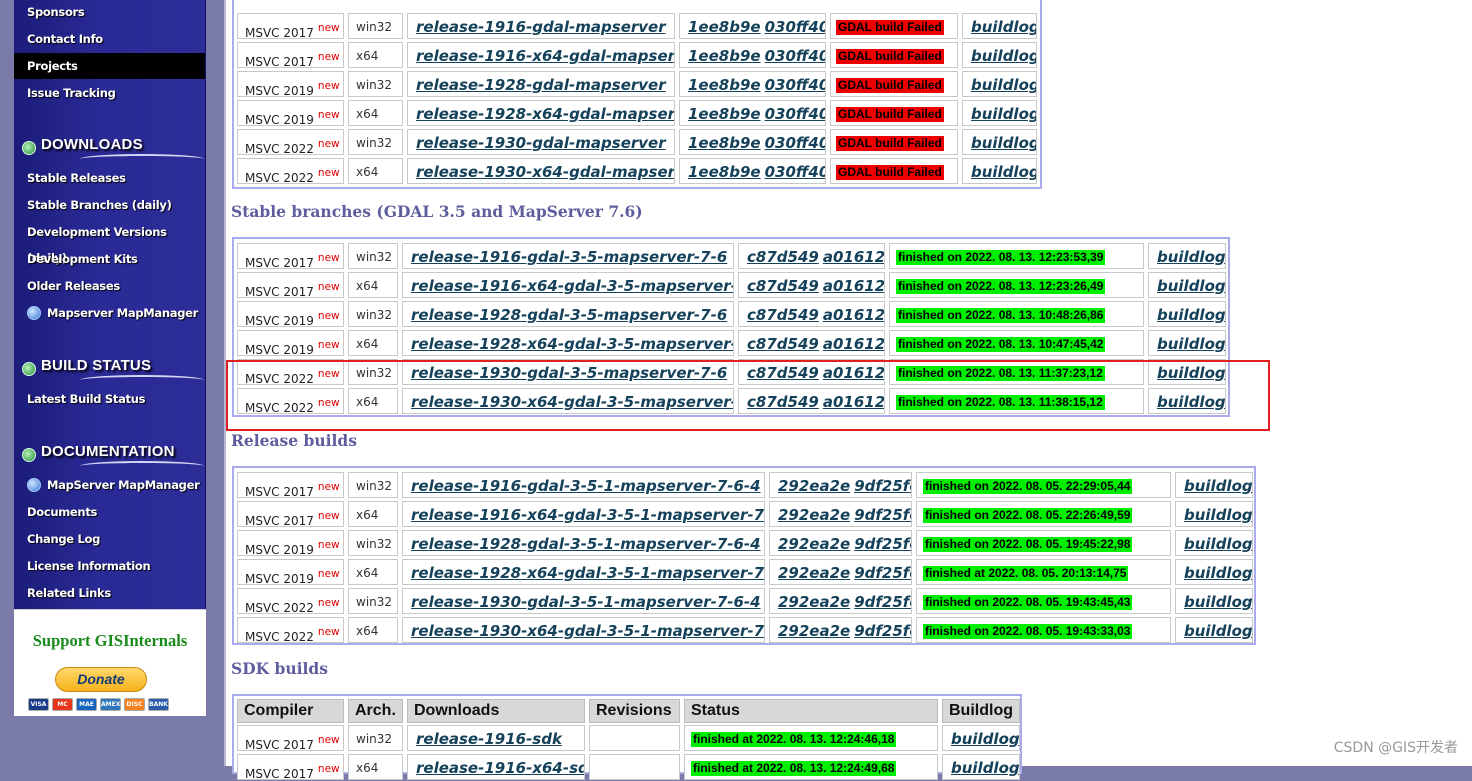  What do you see at coordinates (328, 769) in the screenshot?
I see `new-badge: new` at bounding box center [328, 769].